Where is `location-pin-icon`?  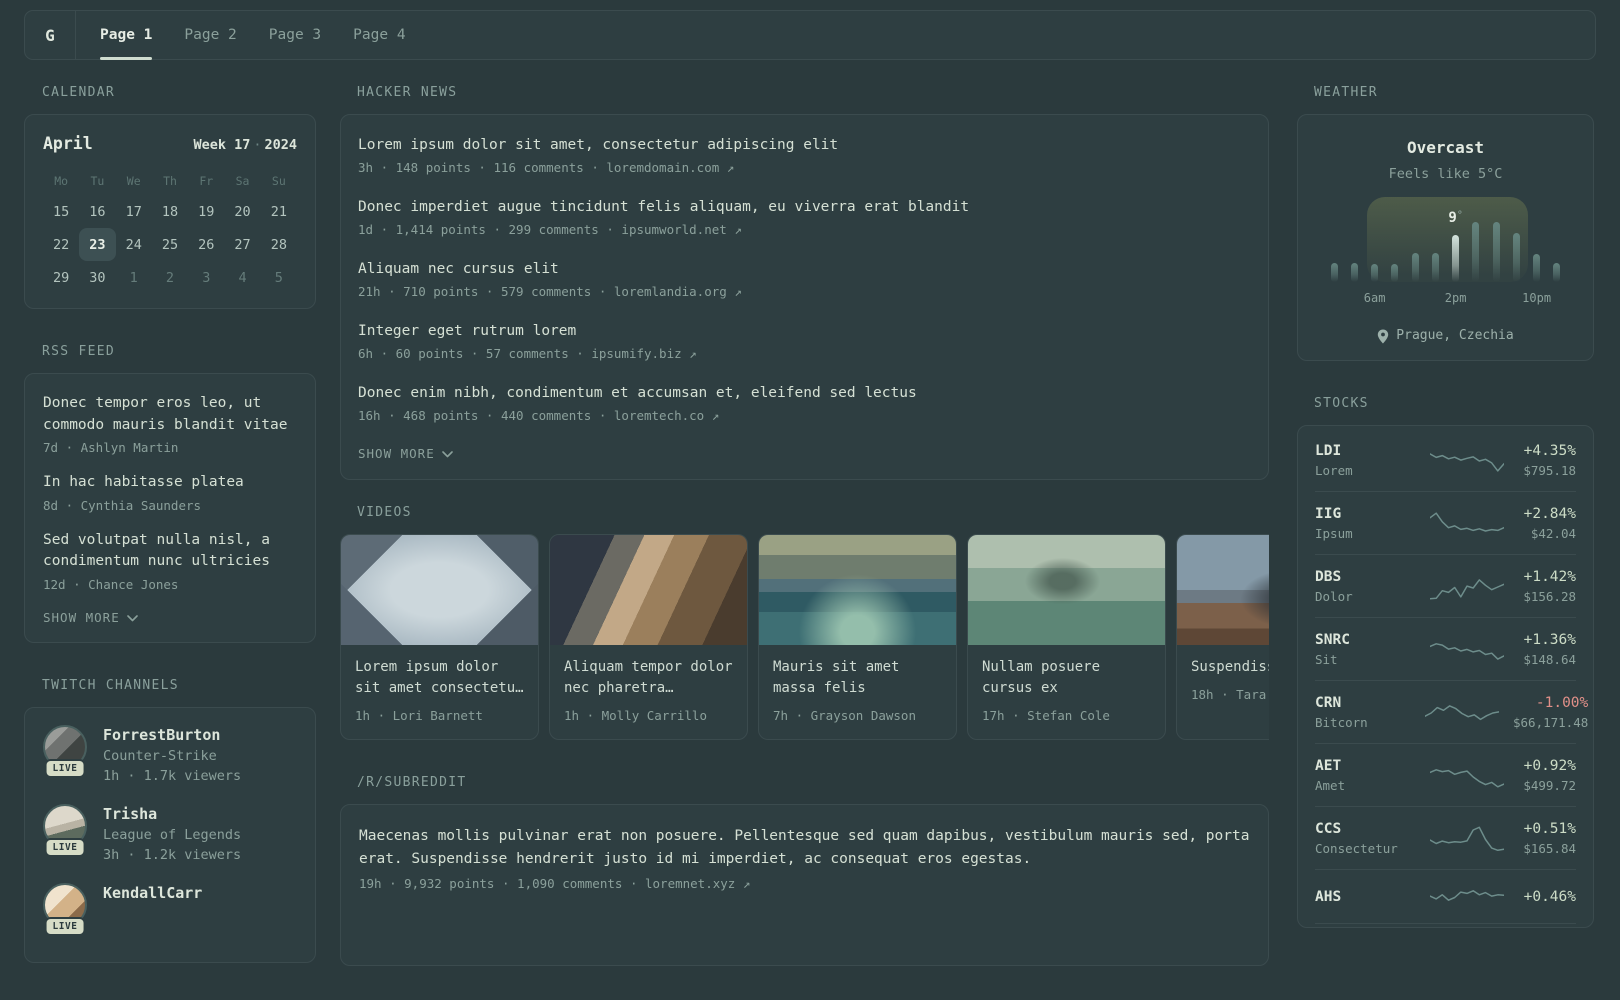 location-pin-icon is located at coordinates (1383, 336).